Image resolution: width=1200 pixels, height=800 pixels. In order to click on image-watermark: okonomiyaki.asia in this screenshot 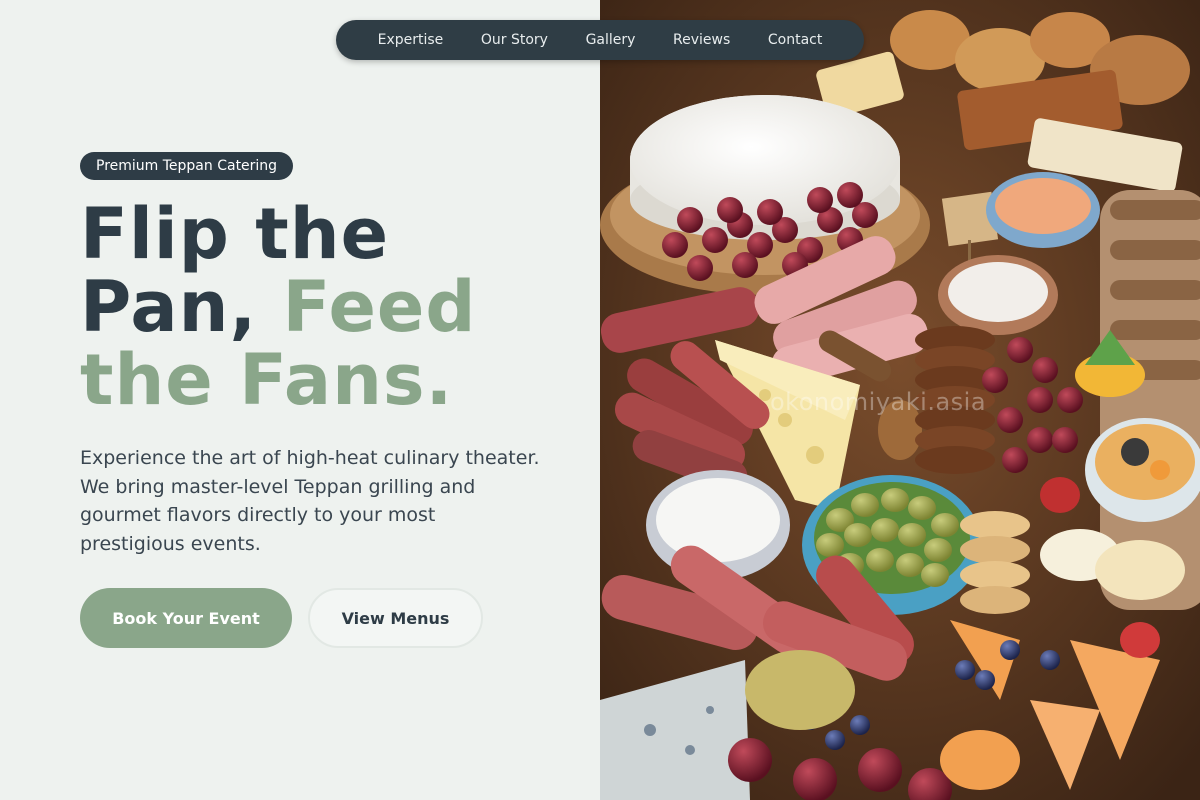, I will do `click(878, 402)`.